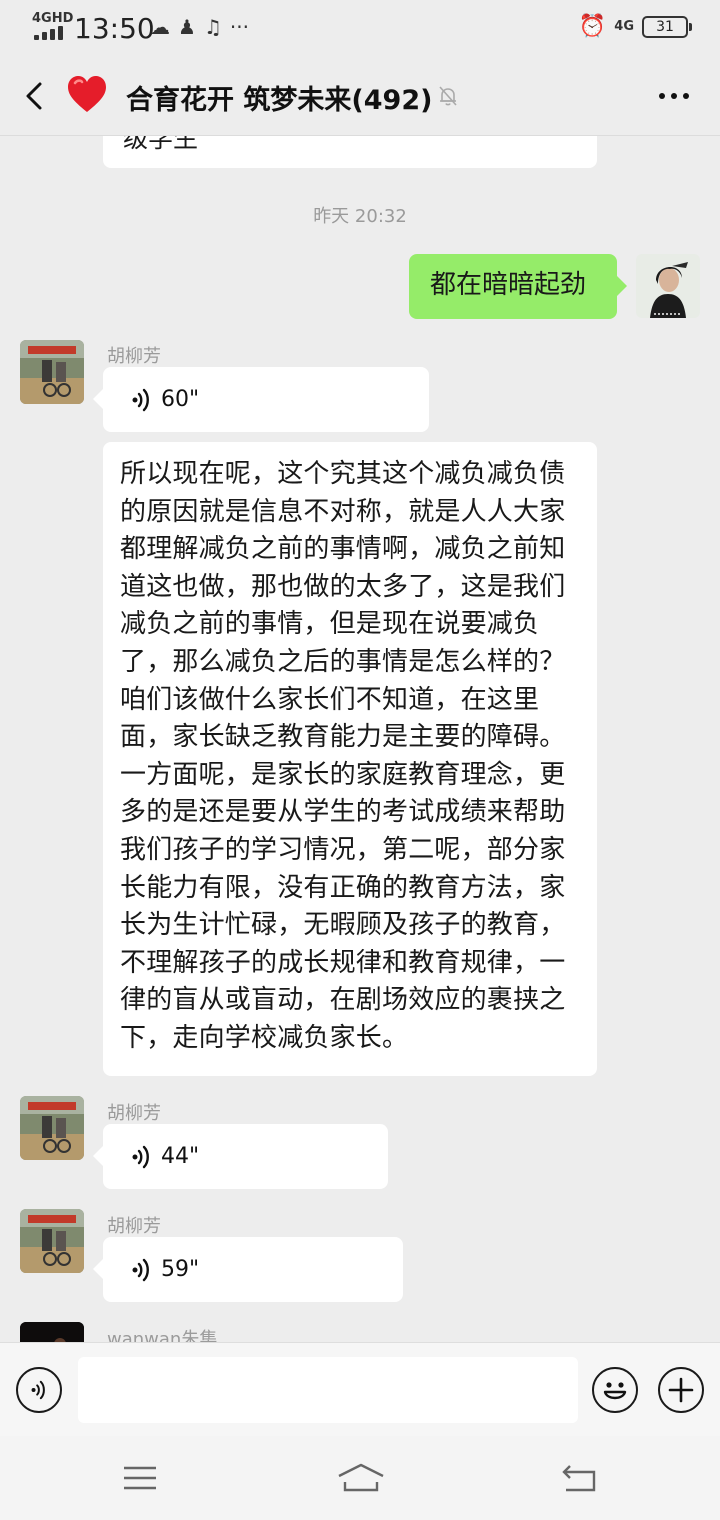  I want to click on battery-icon: 31, so click(667, 26).